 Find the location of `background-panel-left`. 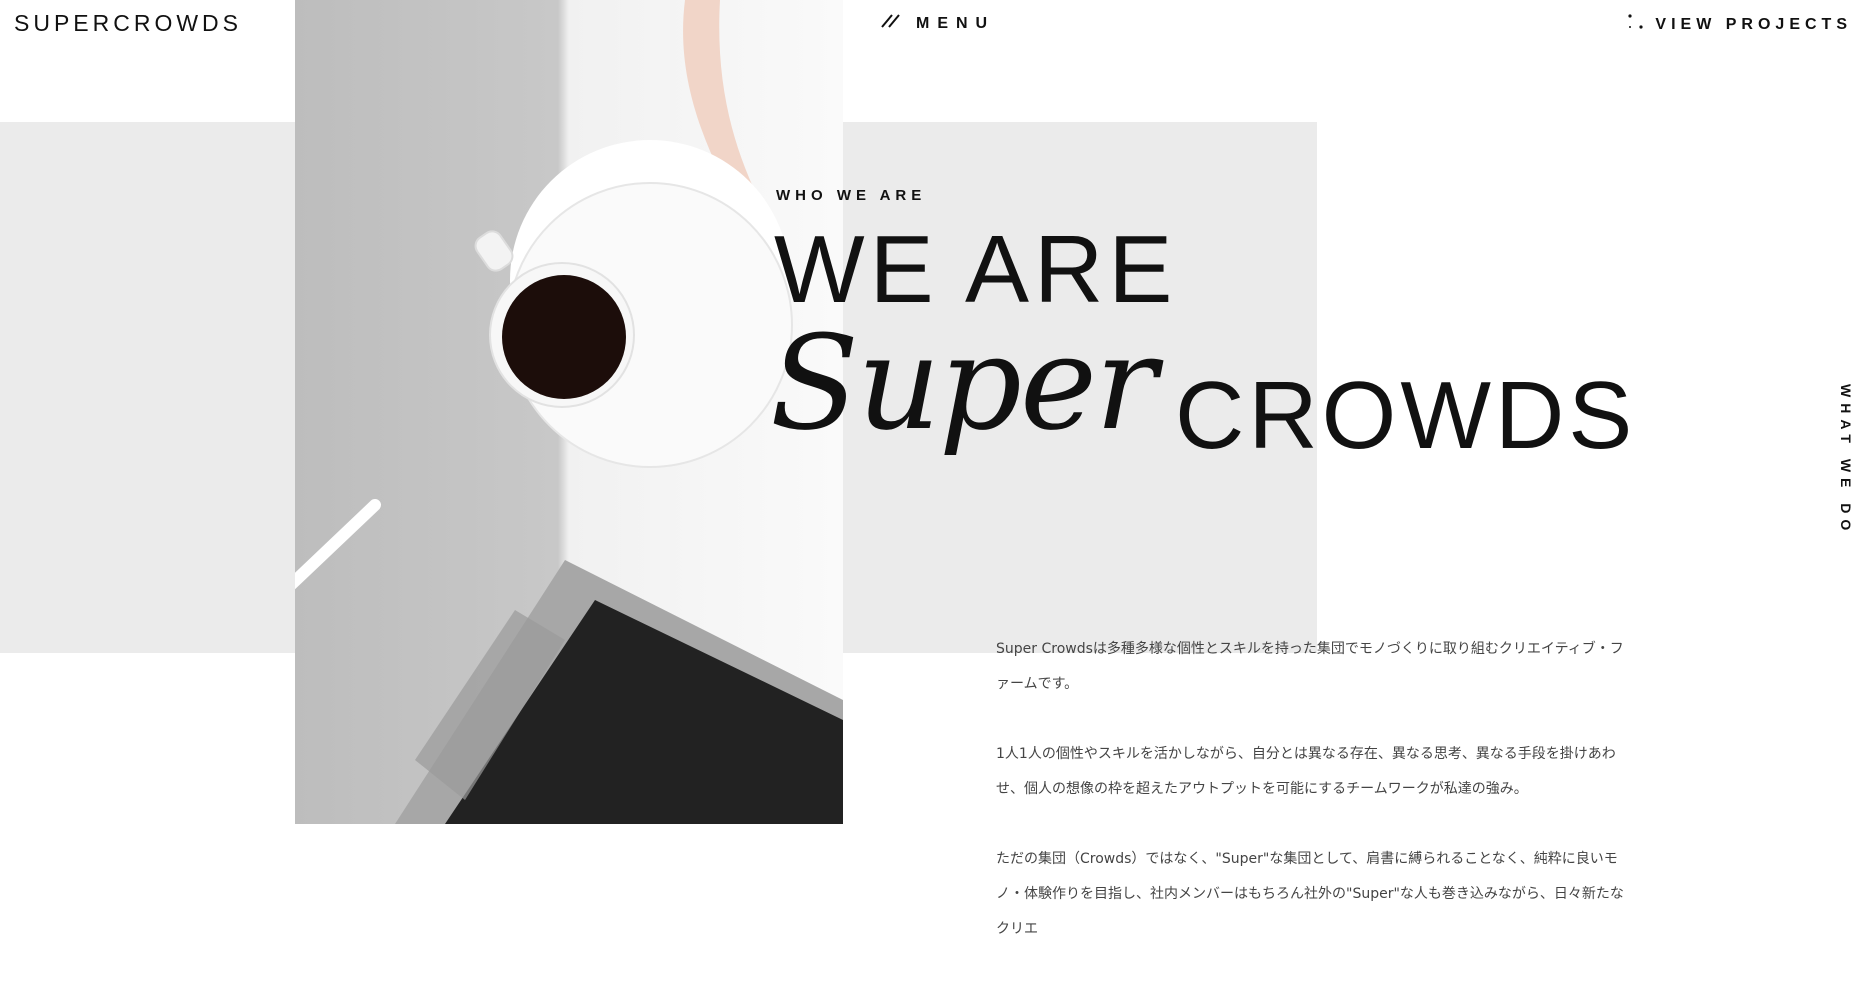

background-panel-left is located at coordinates (148, 387).